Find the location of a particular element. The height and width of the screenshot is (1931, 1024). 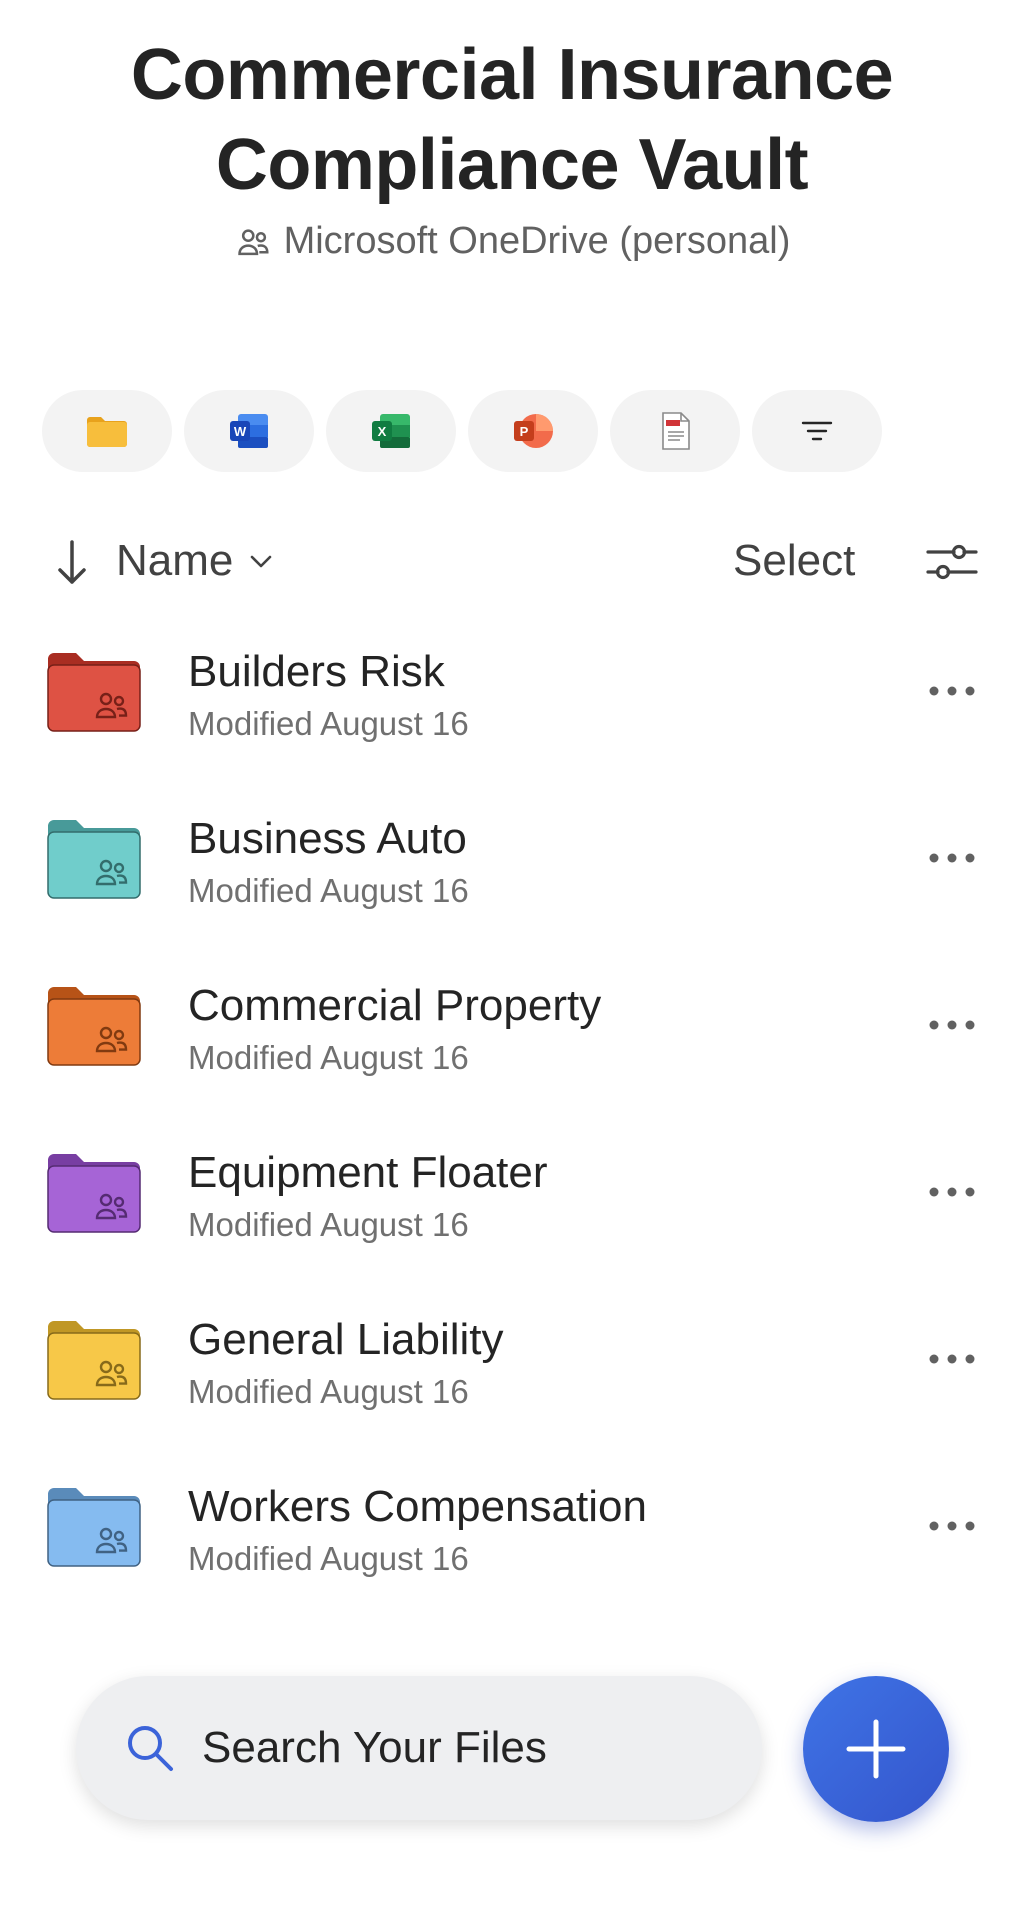

sort-label: Name is located at coordinates (175, 560).